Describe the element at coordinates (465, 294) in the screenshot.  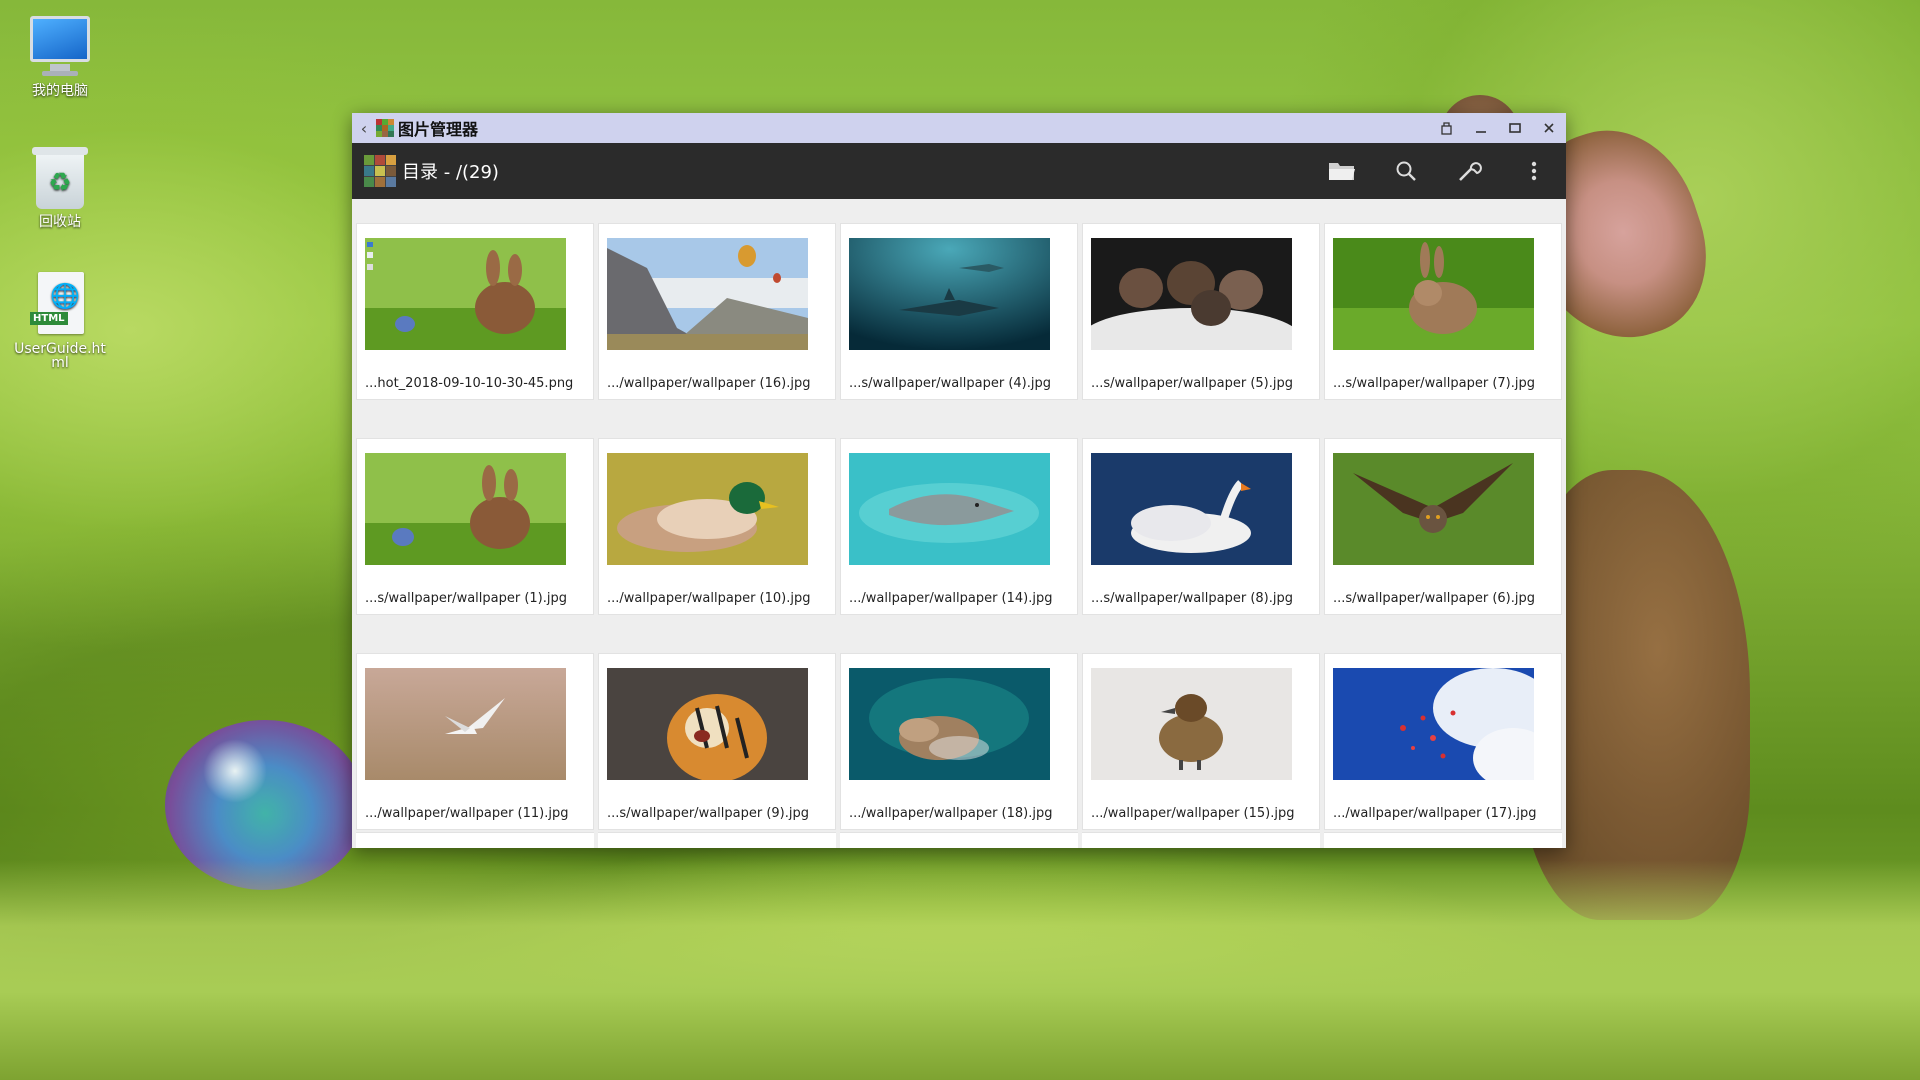
I see `thumbnail-bunny-screenshot` at that location.